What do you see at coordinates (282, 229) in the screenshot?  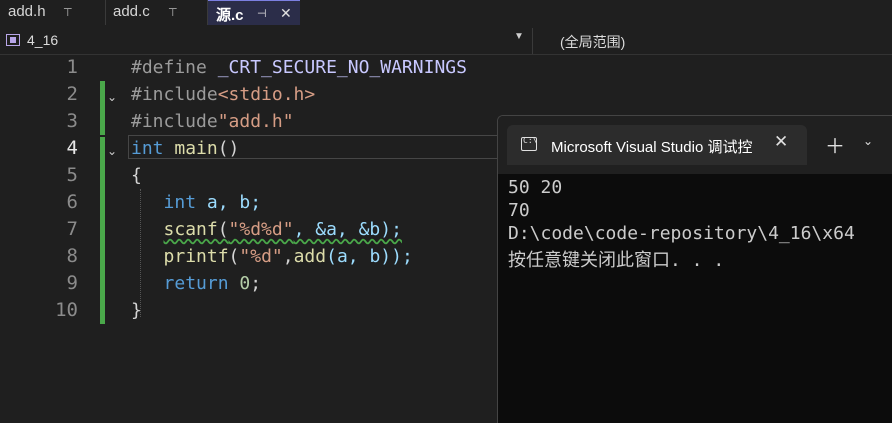 I see `code-line-7: scanf("%d%d", &a, &b);` at bounding box center [282, 229].